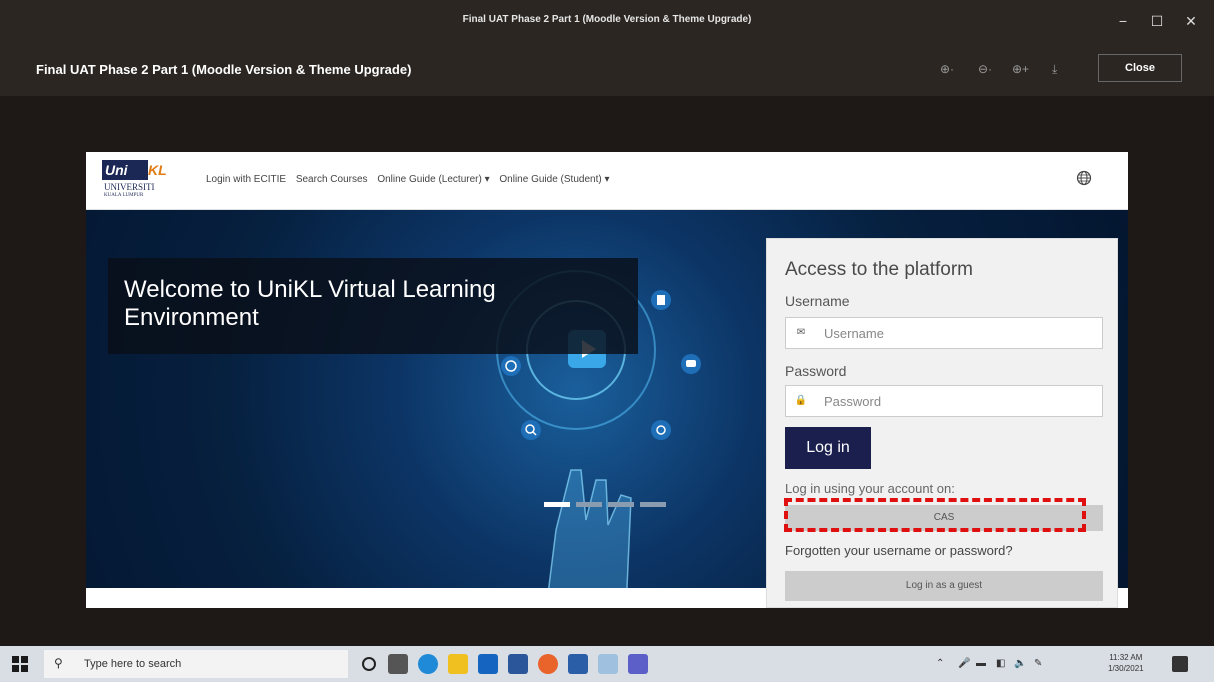 This screenshot has height=682, width=1214. I want to click on username-label: Username, so click(817, 301).